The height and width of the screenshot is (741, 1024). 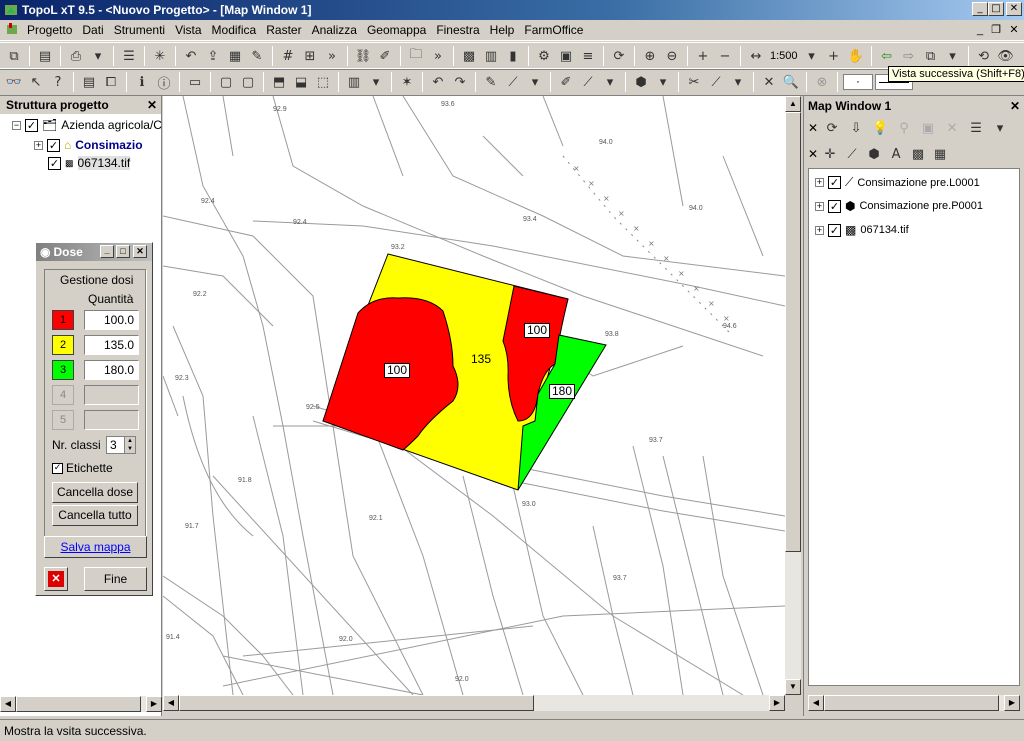 What do you see at coordinates (407, 82) in the screenshot?
I see `new-feature-icon: ✶` at bounding box center [407, 82].